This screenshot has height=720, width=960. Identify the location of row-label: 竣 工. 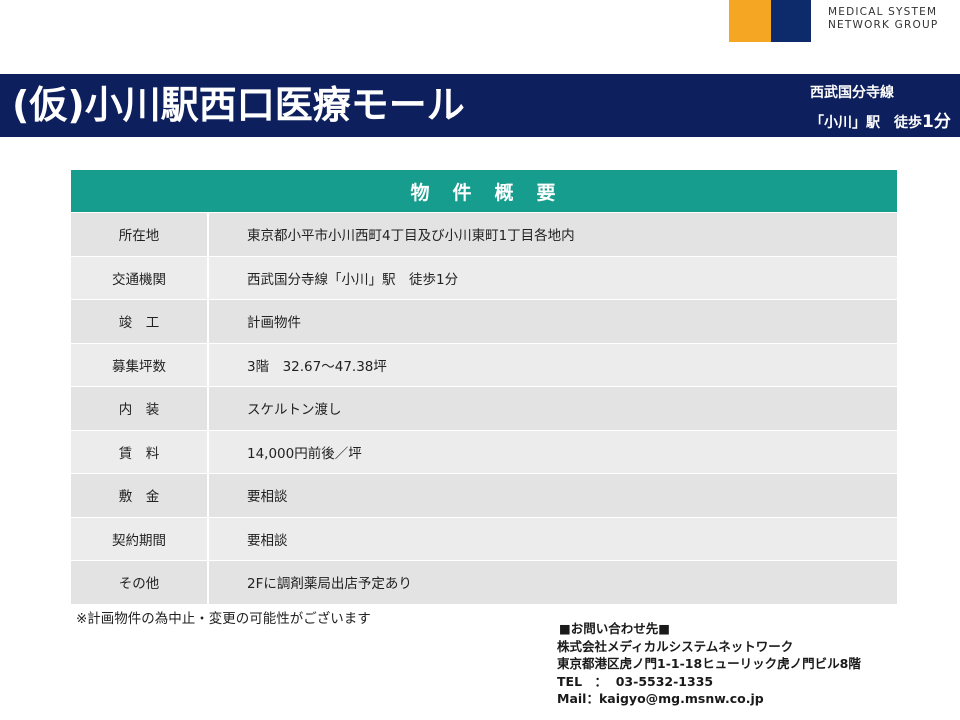
(140, 321).